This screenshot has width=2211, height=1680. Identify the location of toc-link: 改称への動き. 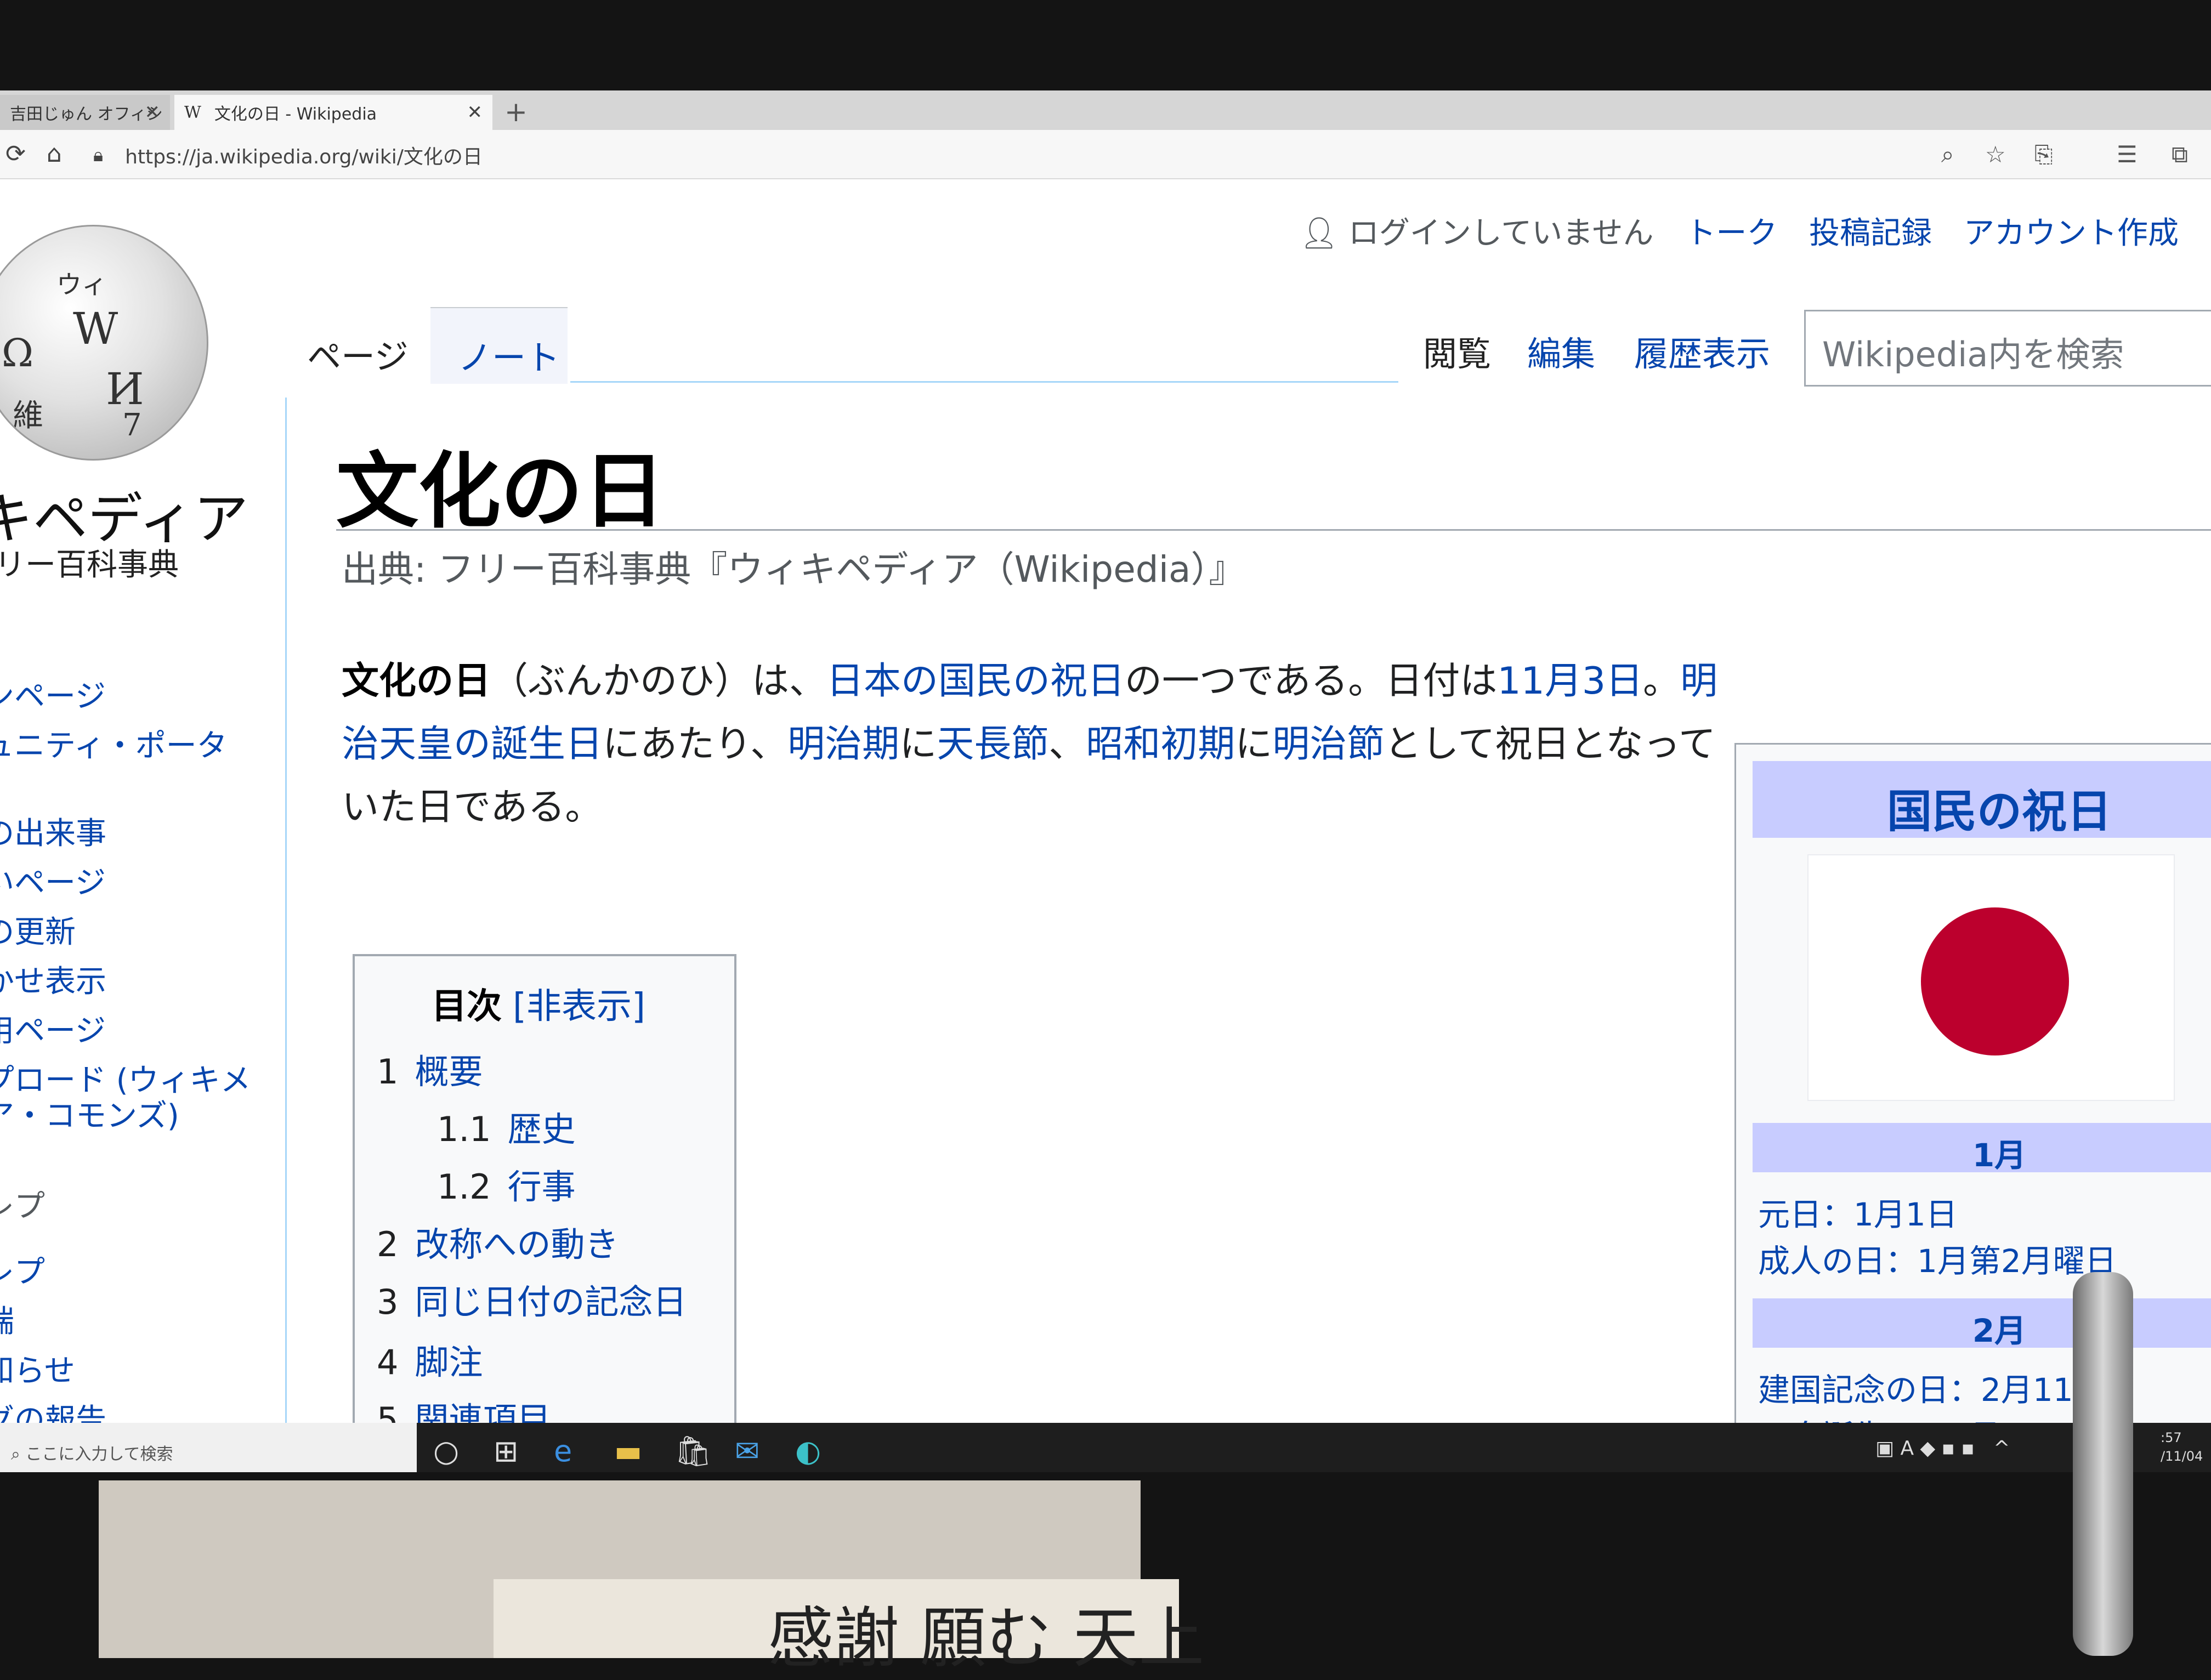
(517, 1244).